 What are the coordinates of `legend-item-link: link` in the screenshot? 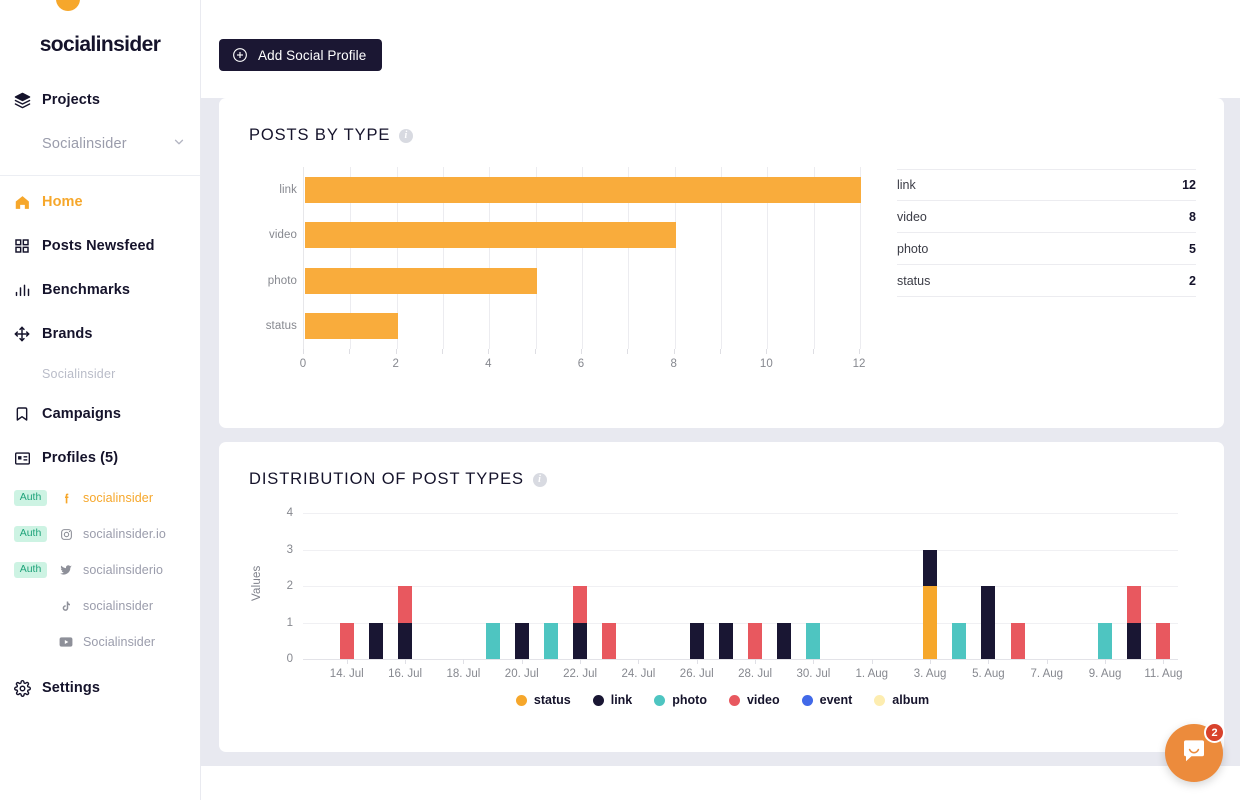 It's located at (612, 700).